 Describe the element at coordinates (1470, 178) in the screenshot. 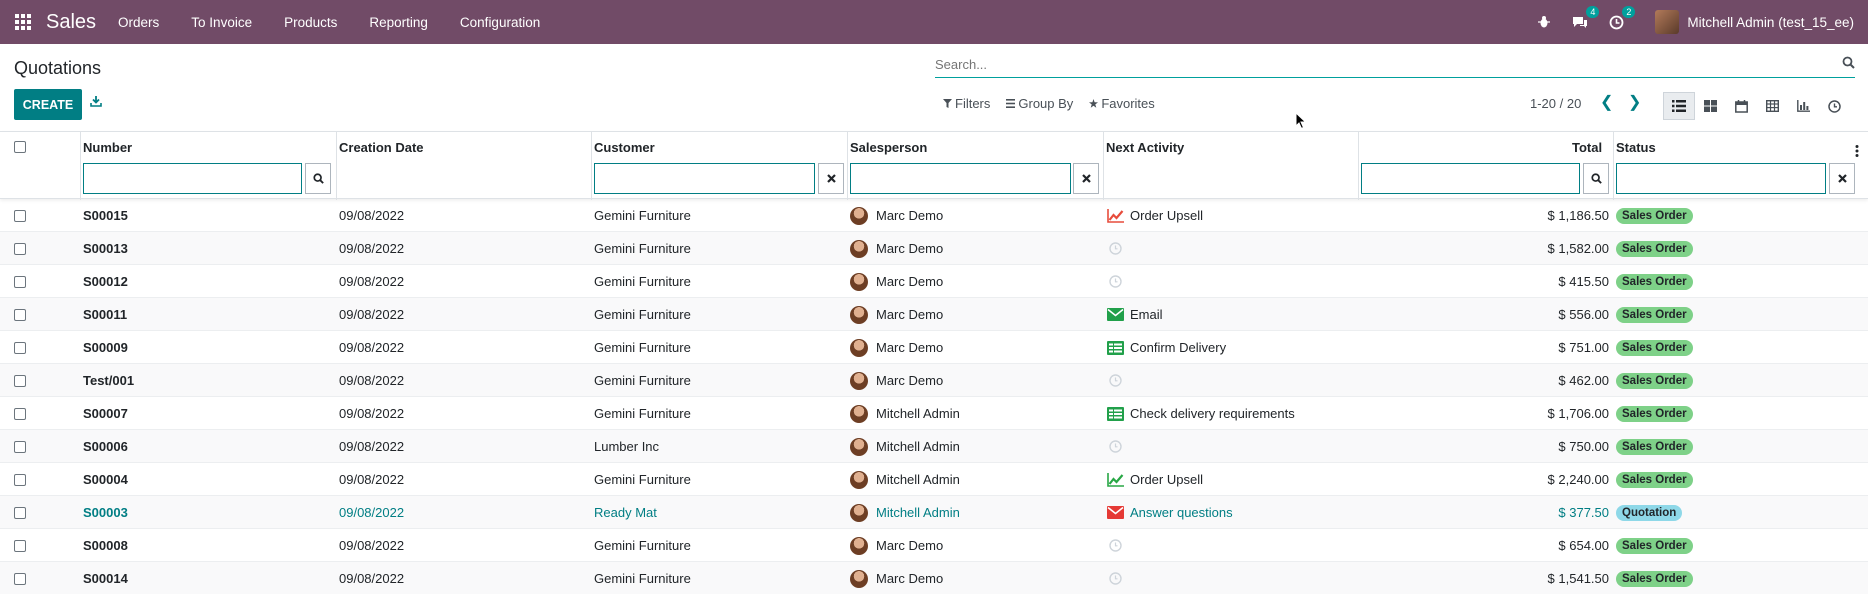

I see `total-filter-input` at that location.